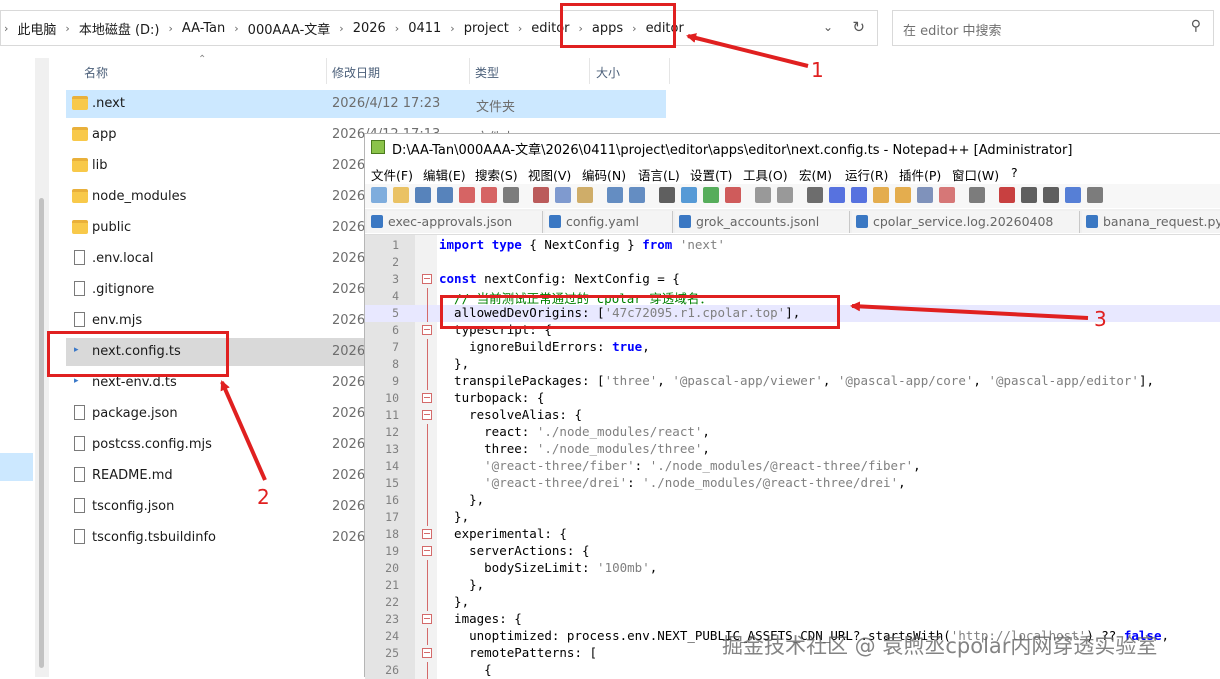  Describe the element at coordinates (817, 70) in the screenshot. I see `annotation-number-1: 1` at that location.